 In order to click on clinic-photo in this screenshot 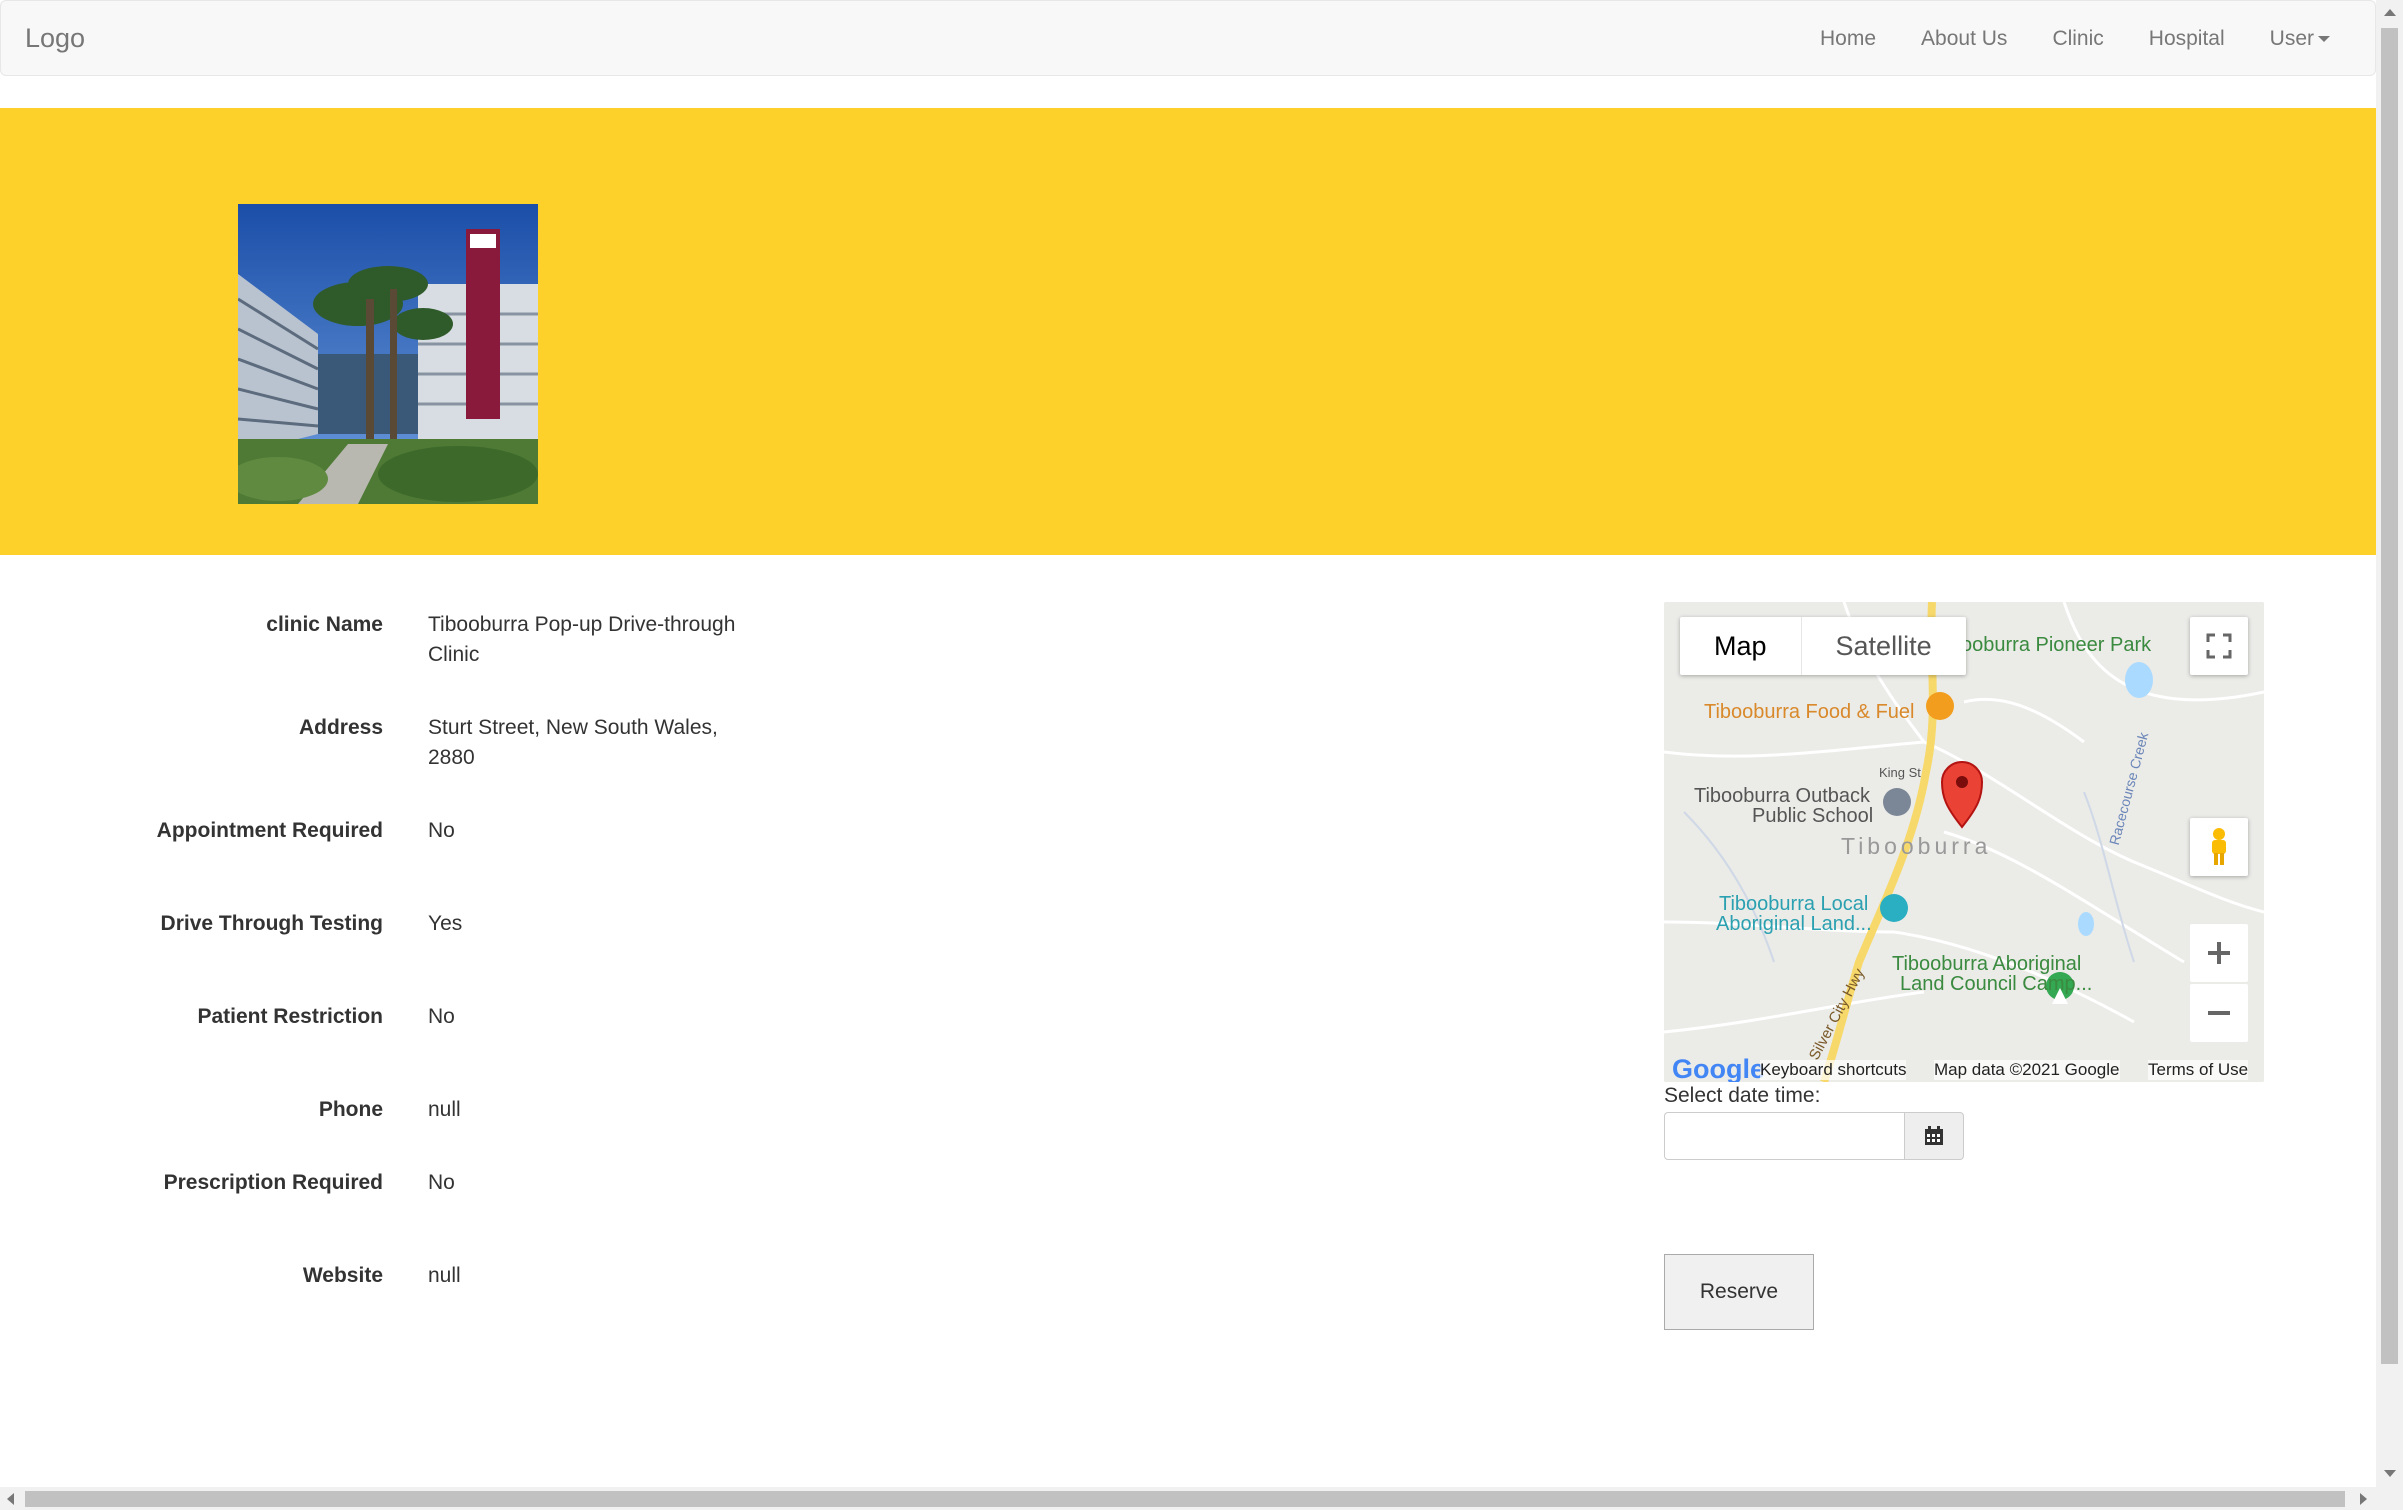, I will do `click(388, 354)`.